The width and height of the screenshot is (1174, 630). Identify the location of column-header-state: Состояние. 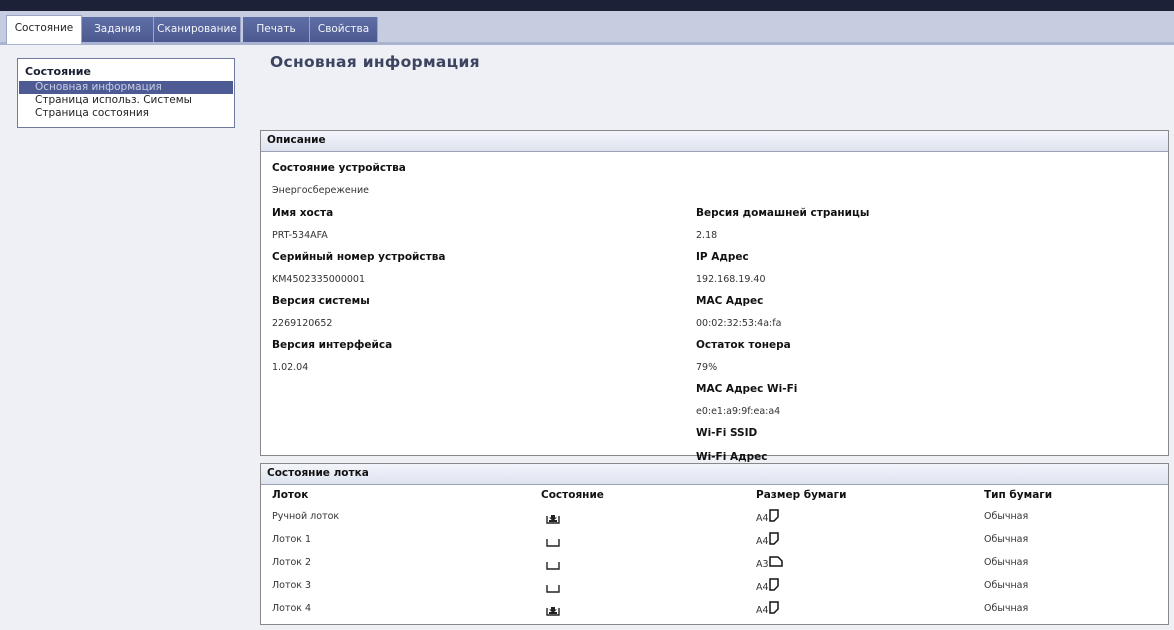
(572, 495).